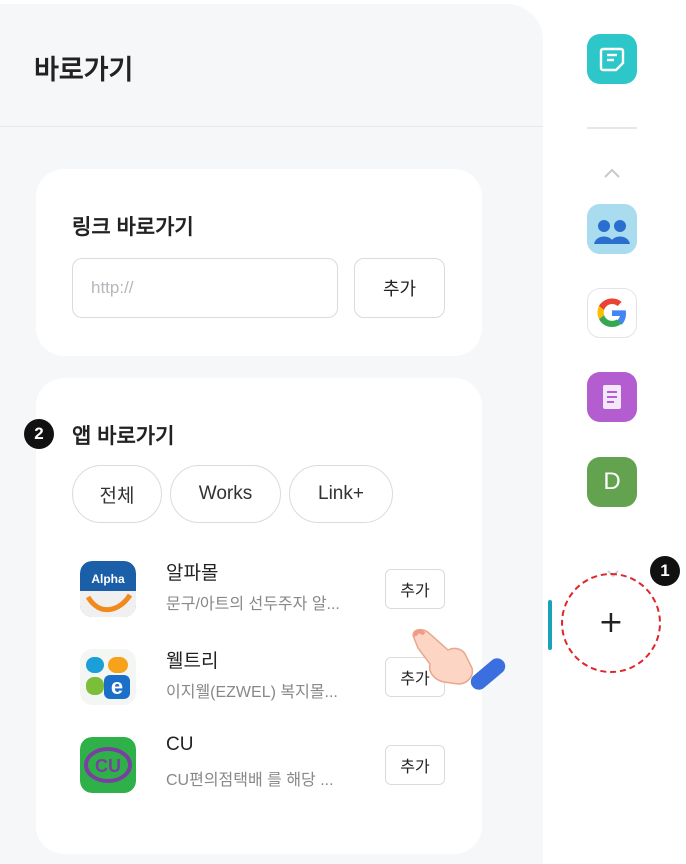 Image resolution: width=686 pixels, height=864 pixels. What do you see at coordinates (271, 65) in the screenshot?
I see `panel-header: 바로가기` at bounding box center [271, 65].